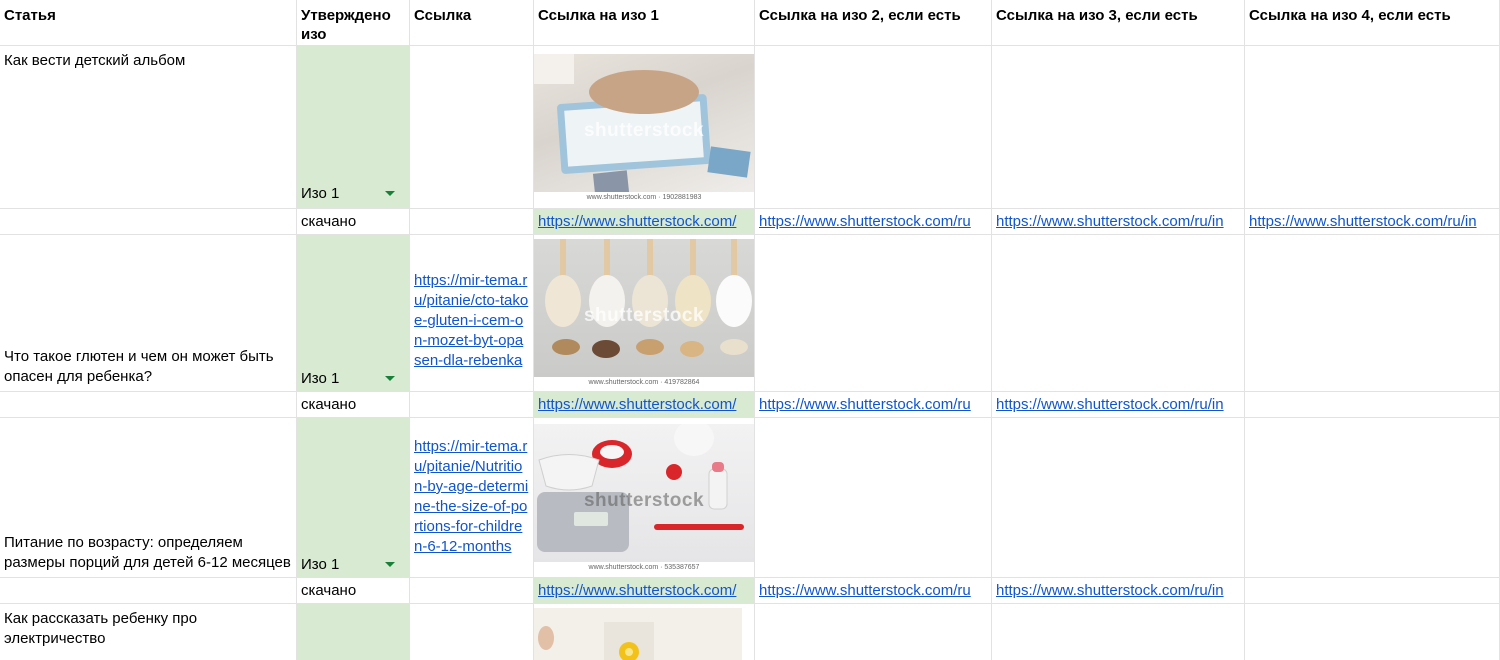  I want to click on image-link-4-cell: https://www.shutterstock.com/ru/in, so click(1372, 222).